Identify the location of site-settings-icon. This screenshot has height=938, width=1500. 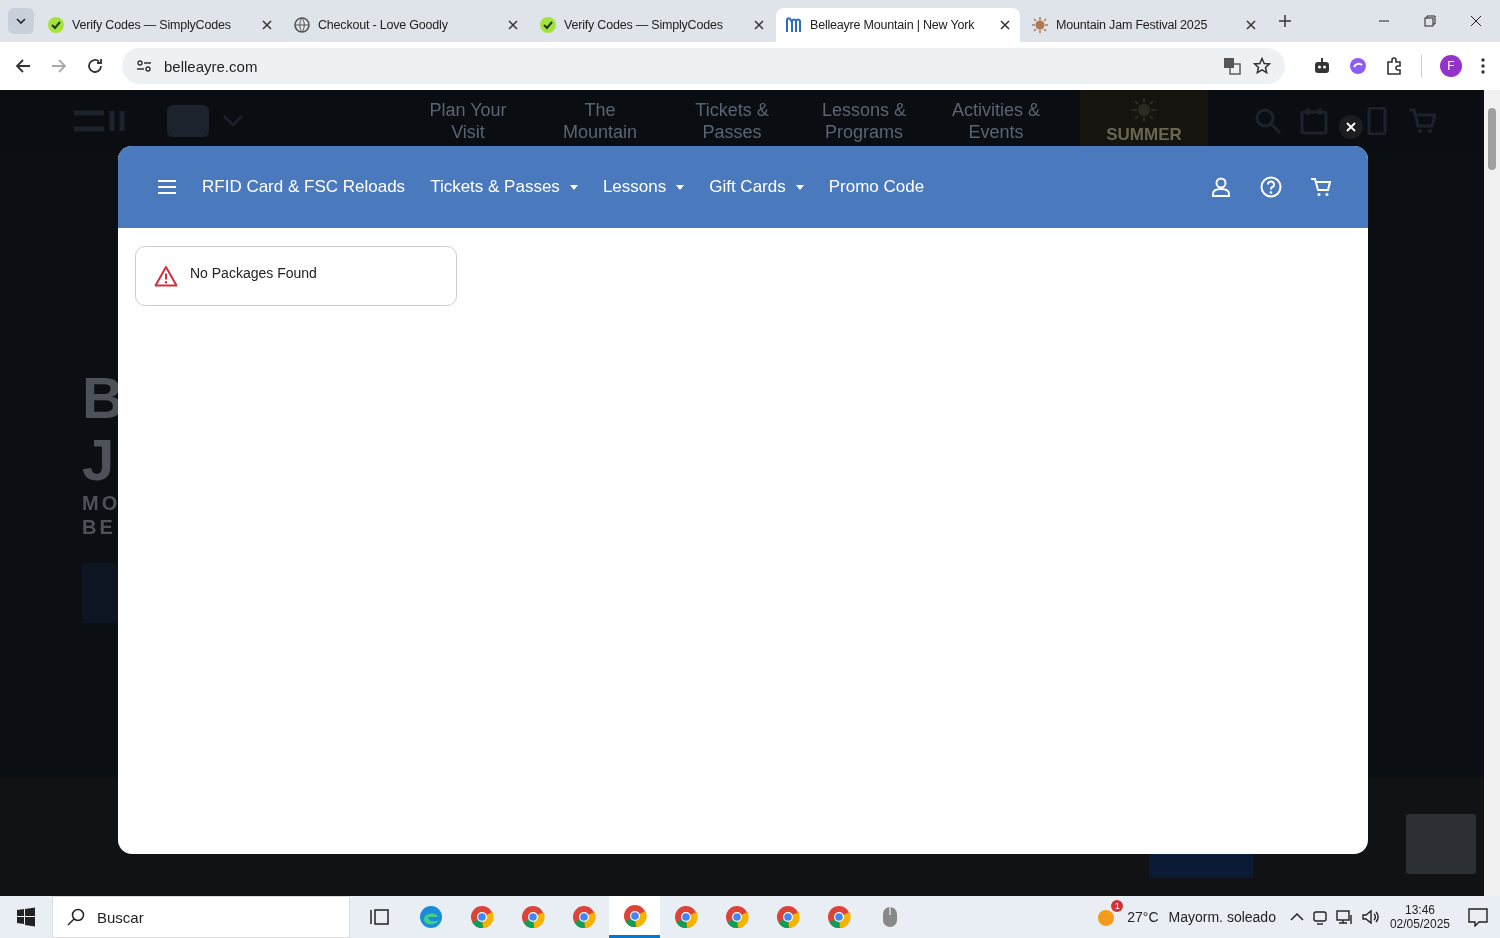
(144, 66).